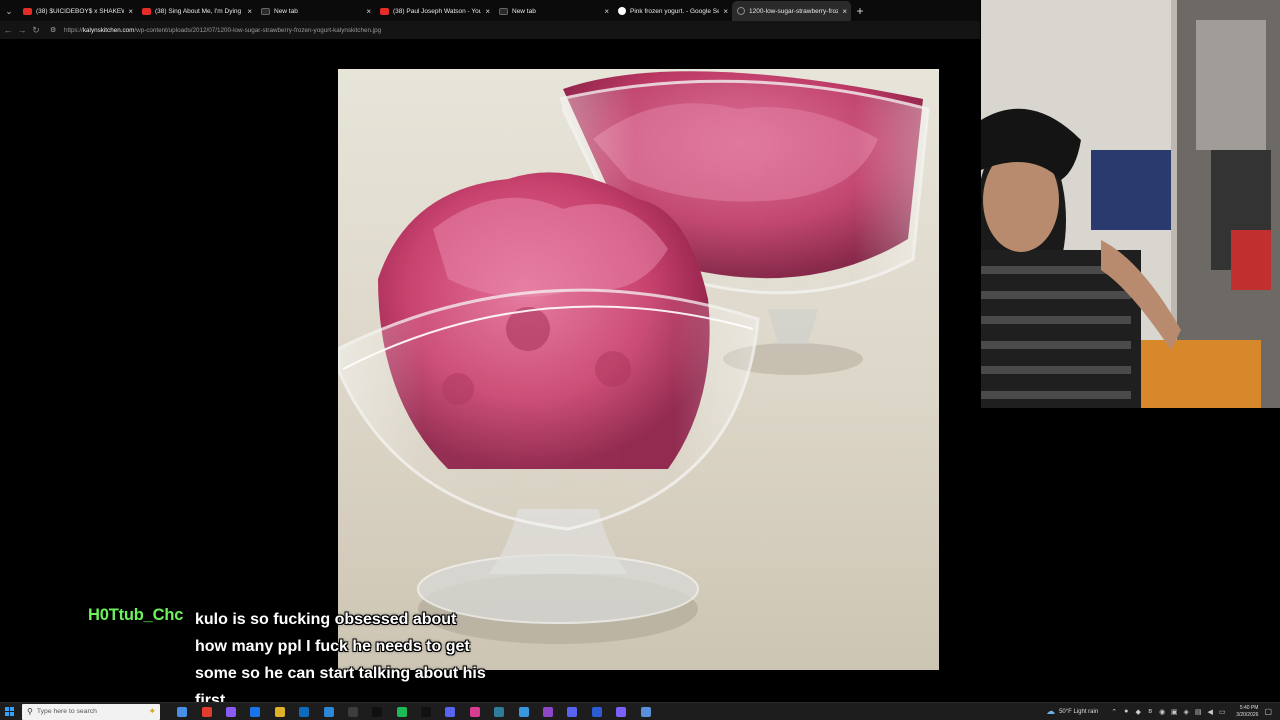  What do you see at coordinates (1079, 711) in the screenshot?
I see `weather-text: 50°F Light rain` at bounding box center [1079, 711].